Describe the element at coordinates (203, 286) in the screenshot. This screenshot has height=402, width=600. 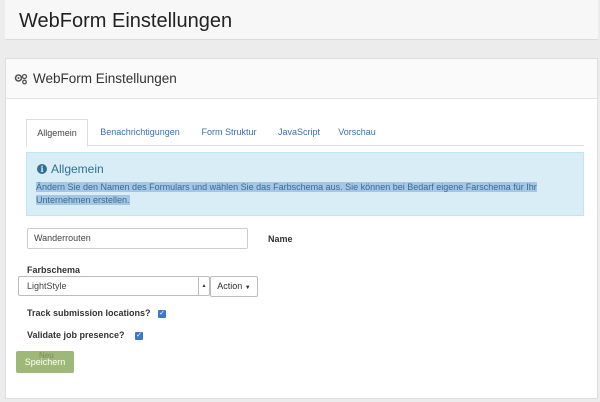
I see `select-arrow-icon: ▴` at that location.